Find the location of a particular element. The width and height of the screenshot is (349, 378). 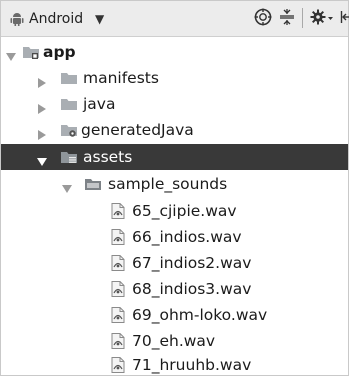

generated-folder-icon is located at coordinates (69, 130).